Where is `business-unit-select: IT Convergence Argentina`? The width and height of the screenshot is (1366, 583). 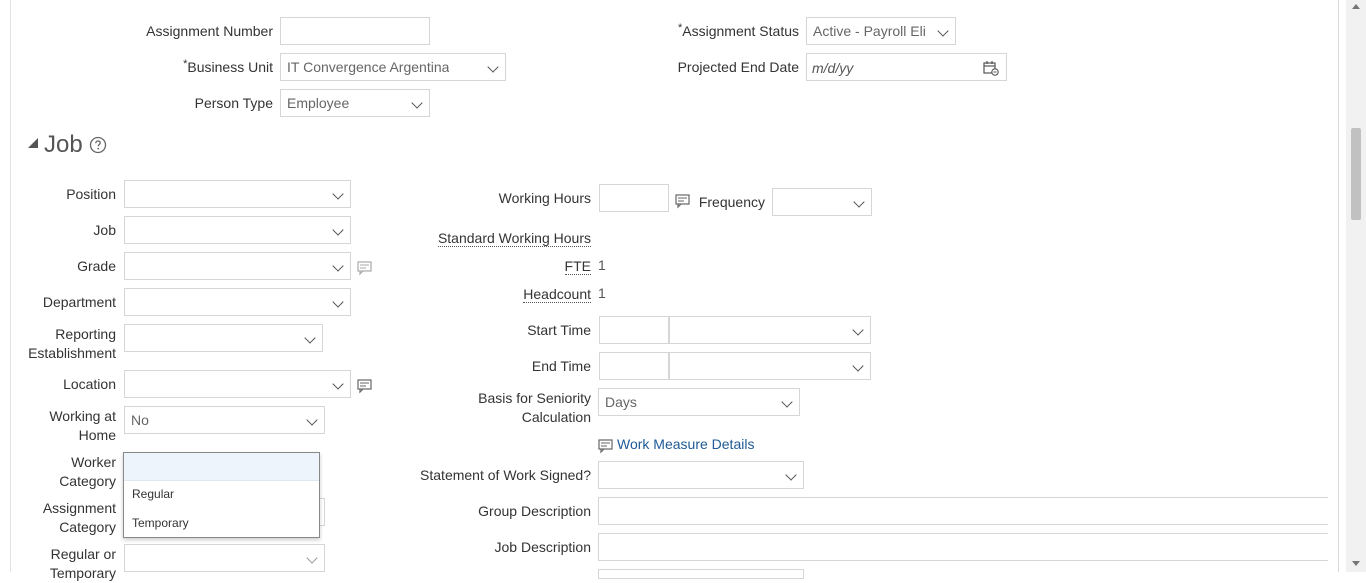 business-unit-select: IT Convergence Argentina is located at coordinates (393, 67).